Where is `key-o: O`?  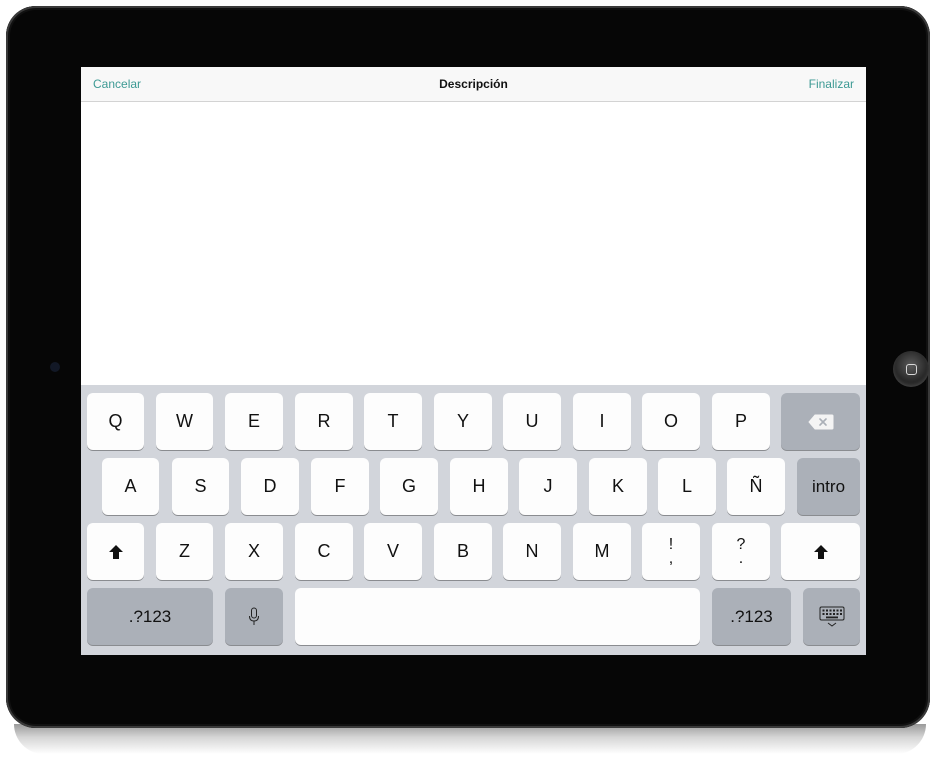
key-o: O is located at coordinates (671, 421).